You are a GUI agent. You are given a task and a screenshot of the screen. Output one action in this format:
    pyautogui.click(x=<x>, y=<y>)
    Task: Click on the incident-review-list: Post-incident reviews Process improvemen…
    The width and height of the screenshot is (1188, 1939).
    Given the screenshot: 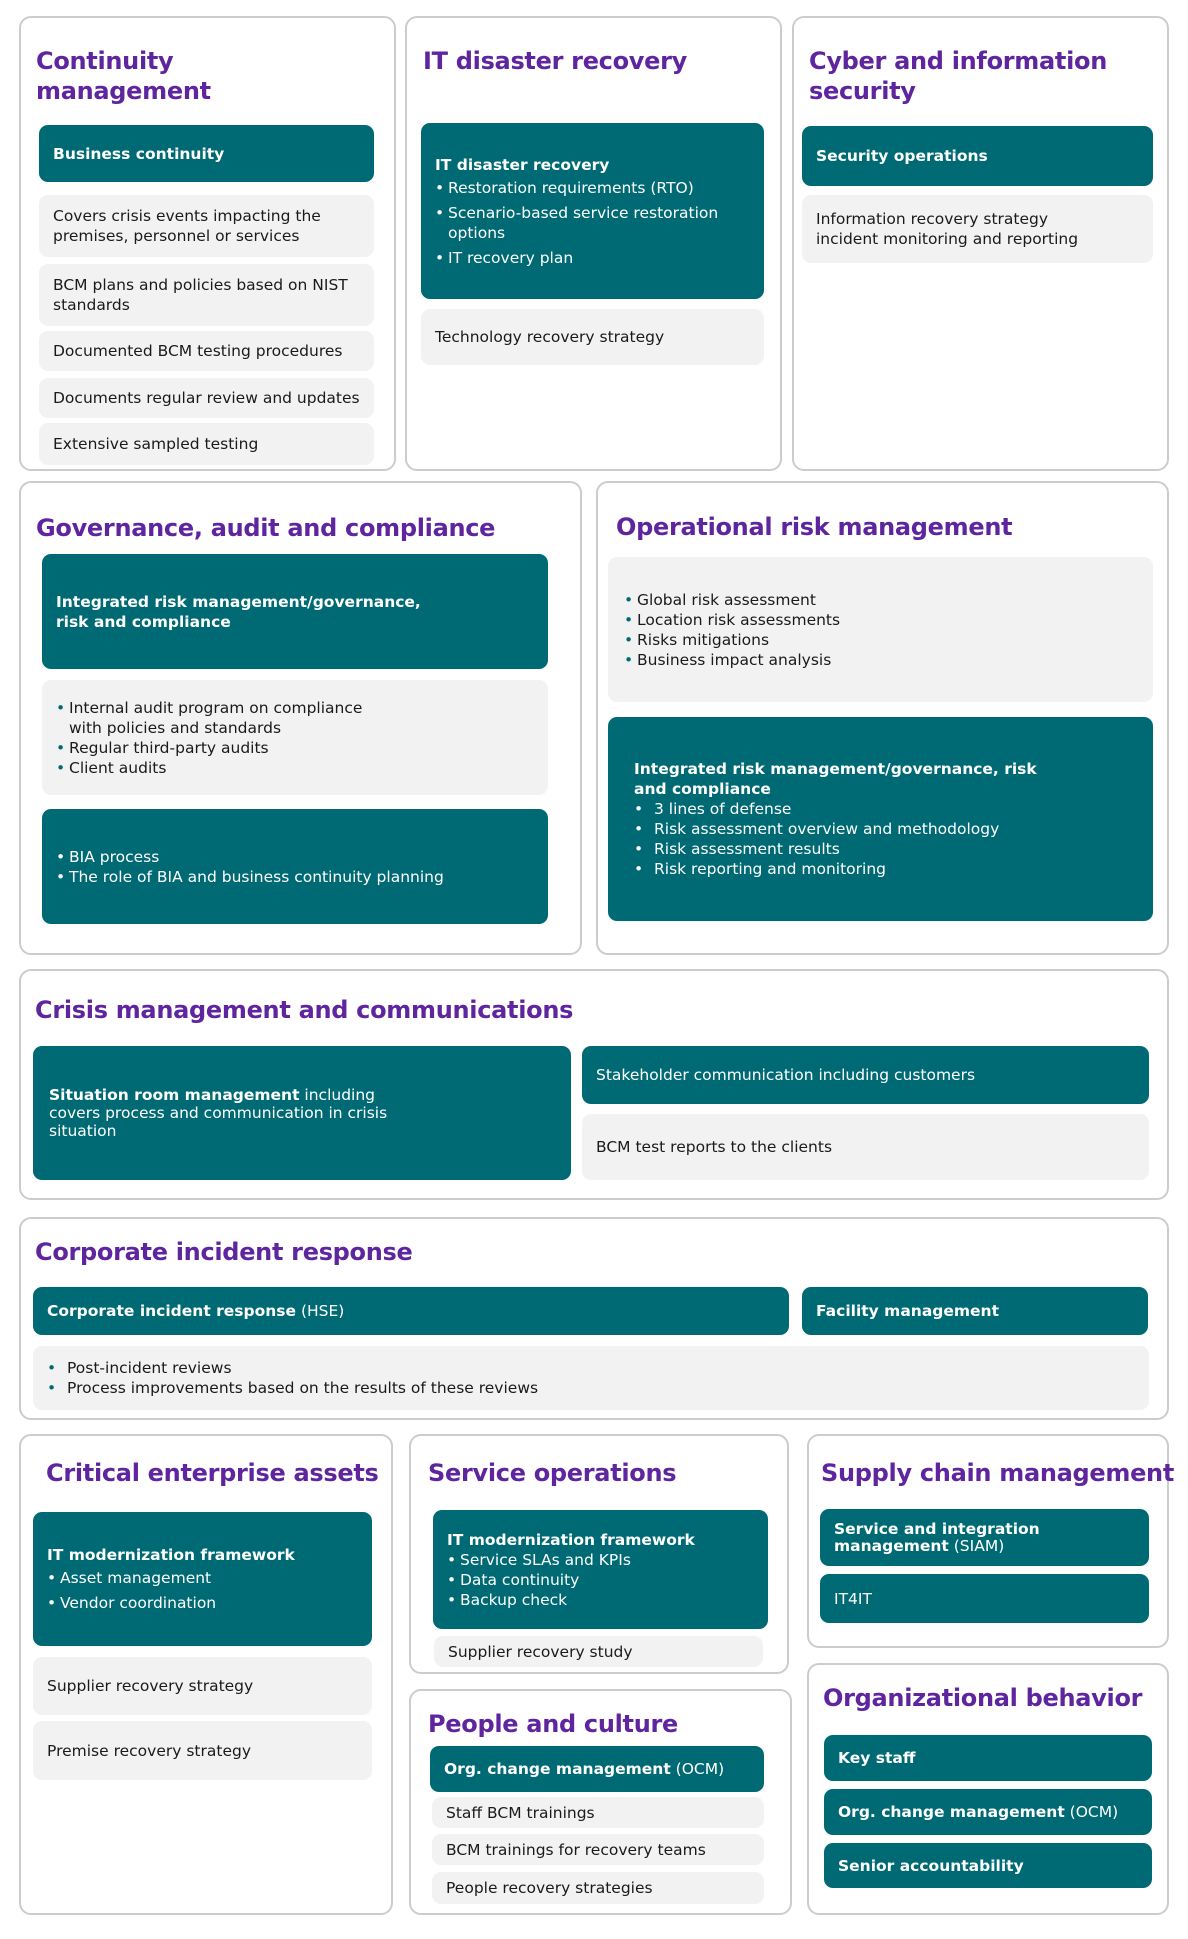 What is the action you would take?
    pyautogui.click(x=591, y=1378)
    